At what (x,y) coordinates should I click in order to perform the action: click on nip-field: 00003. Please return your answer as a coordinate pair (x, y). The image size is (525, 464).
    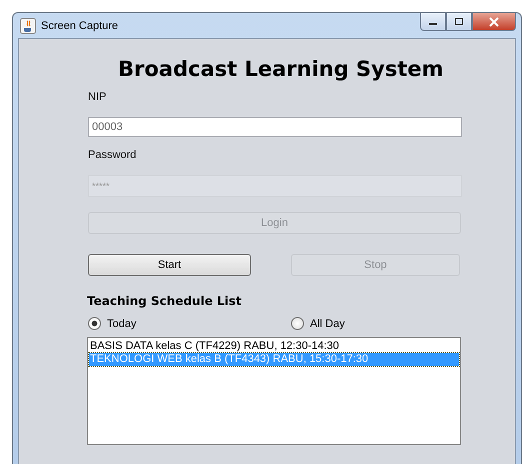
    Looking at the image, I should click on (275, 127).